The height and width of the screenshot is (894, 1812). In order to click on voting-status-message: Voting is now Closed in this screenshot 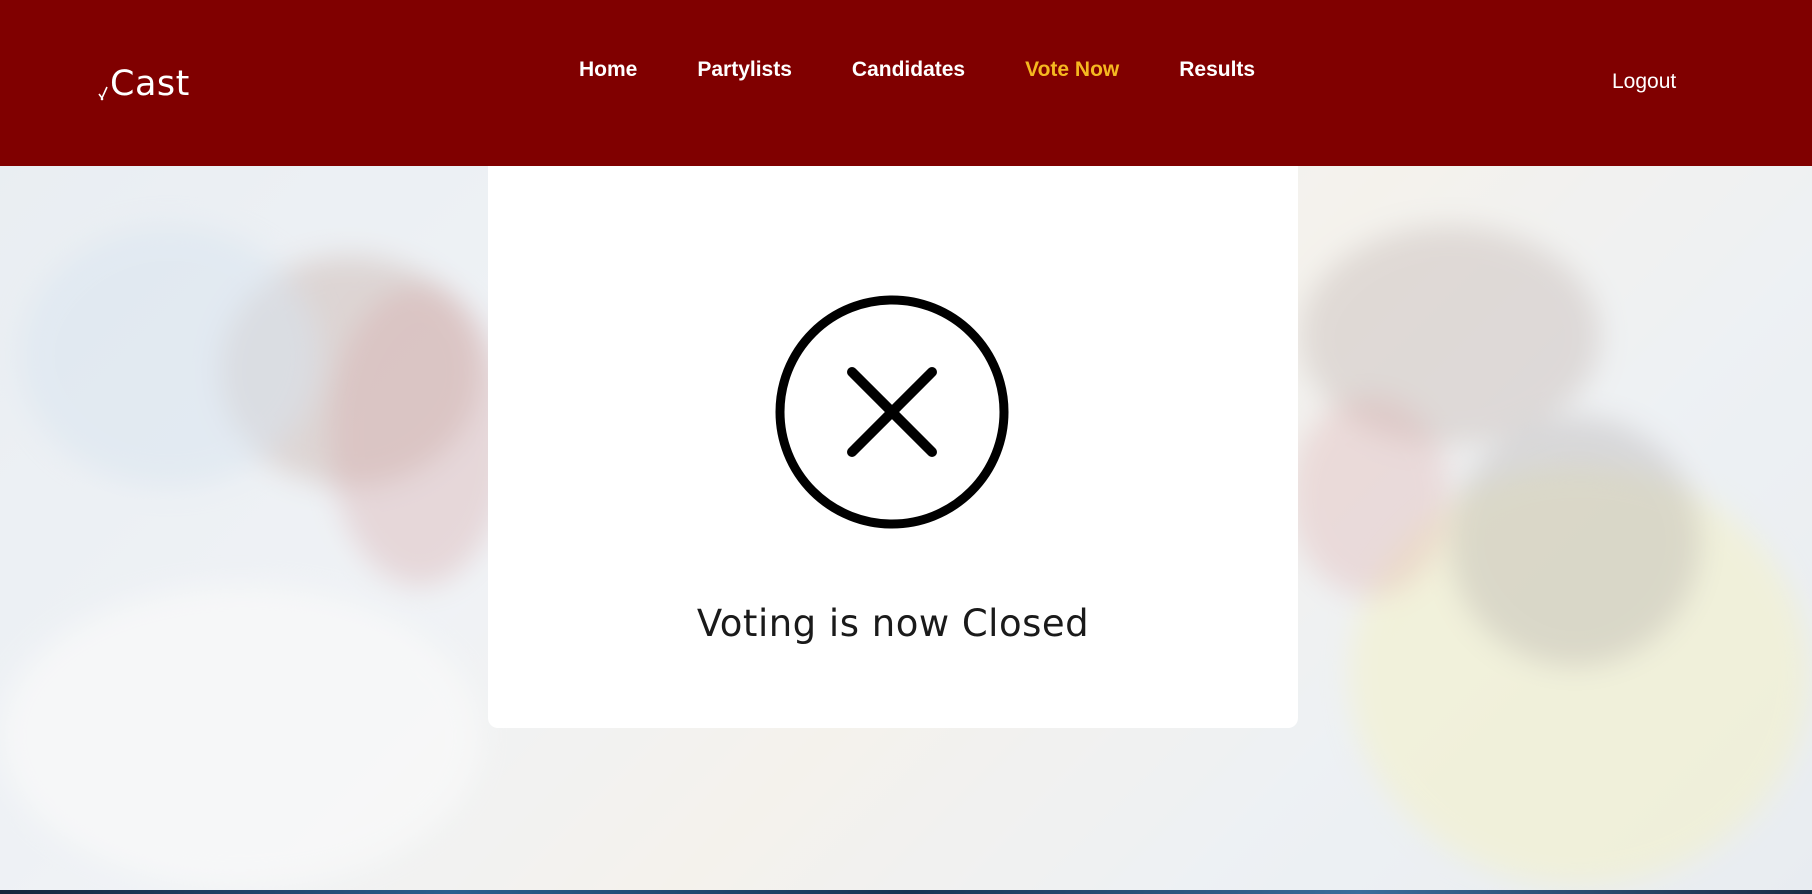, I will do `click(893, 623)`.